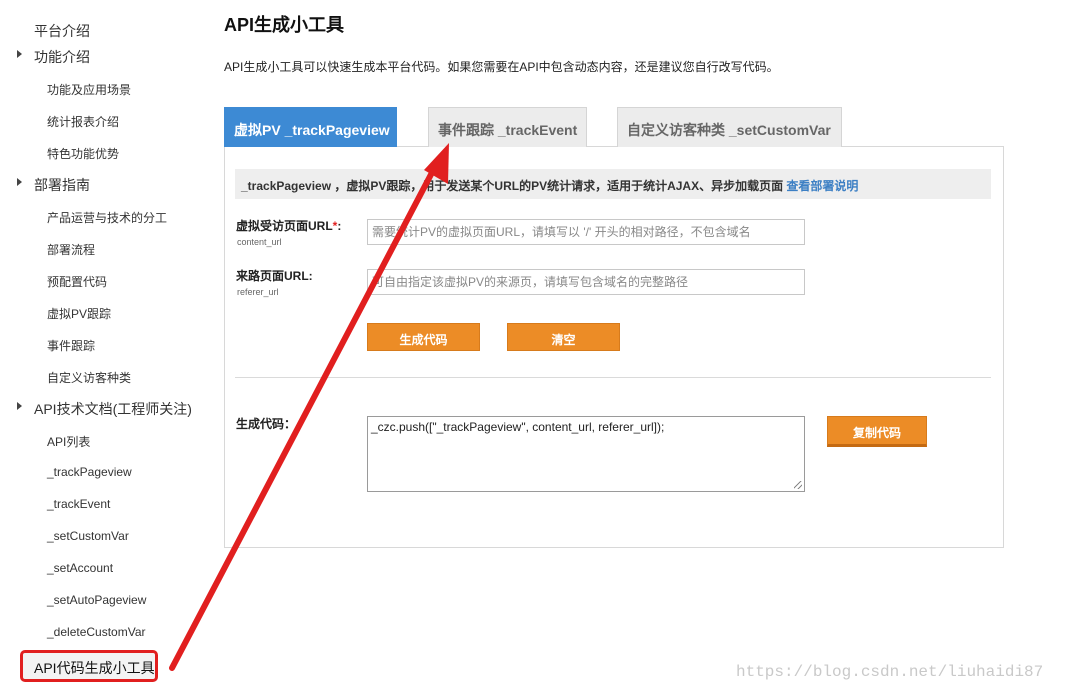  I want to click on watermark-text: https://blog.csdn.net/liuhaidi87, so click(890, 672).